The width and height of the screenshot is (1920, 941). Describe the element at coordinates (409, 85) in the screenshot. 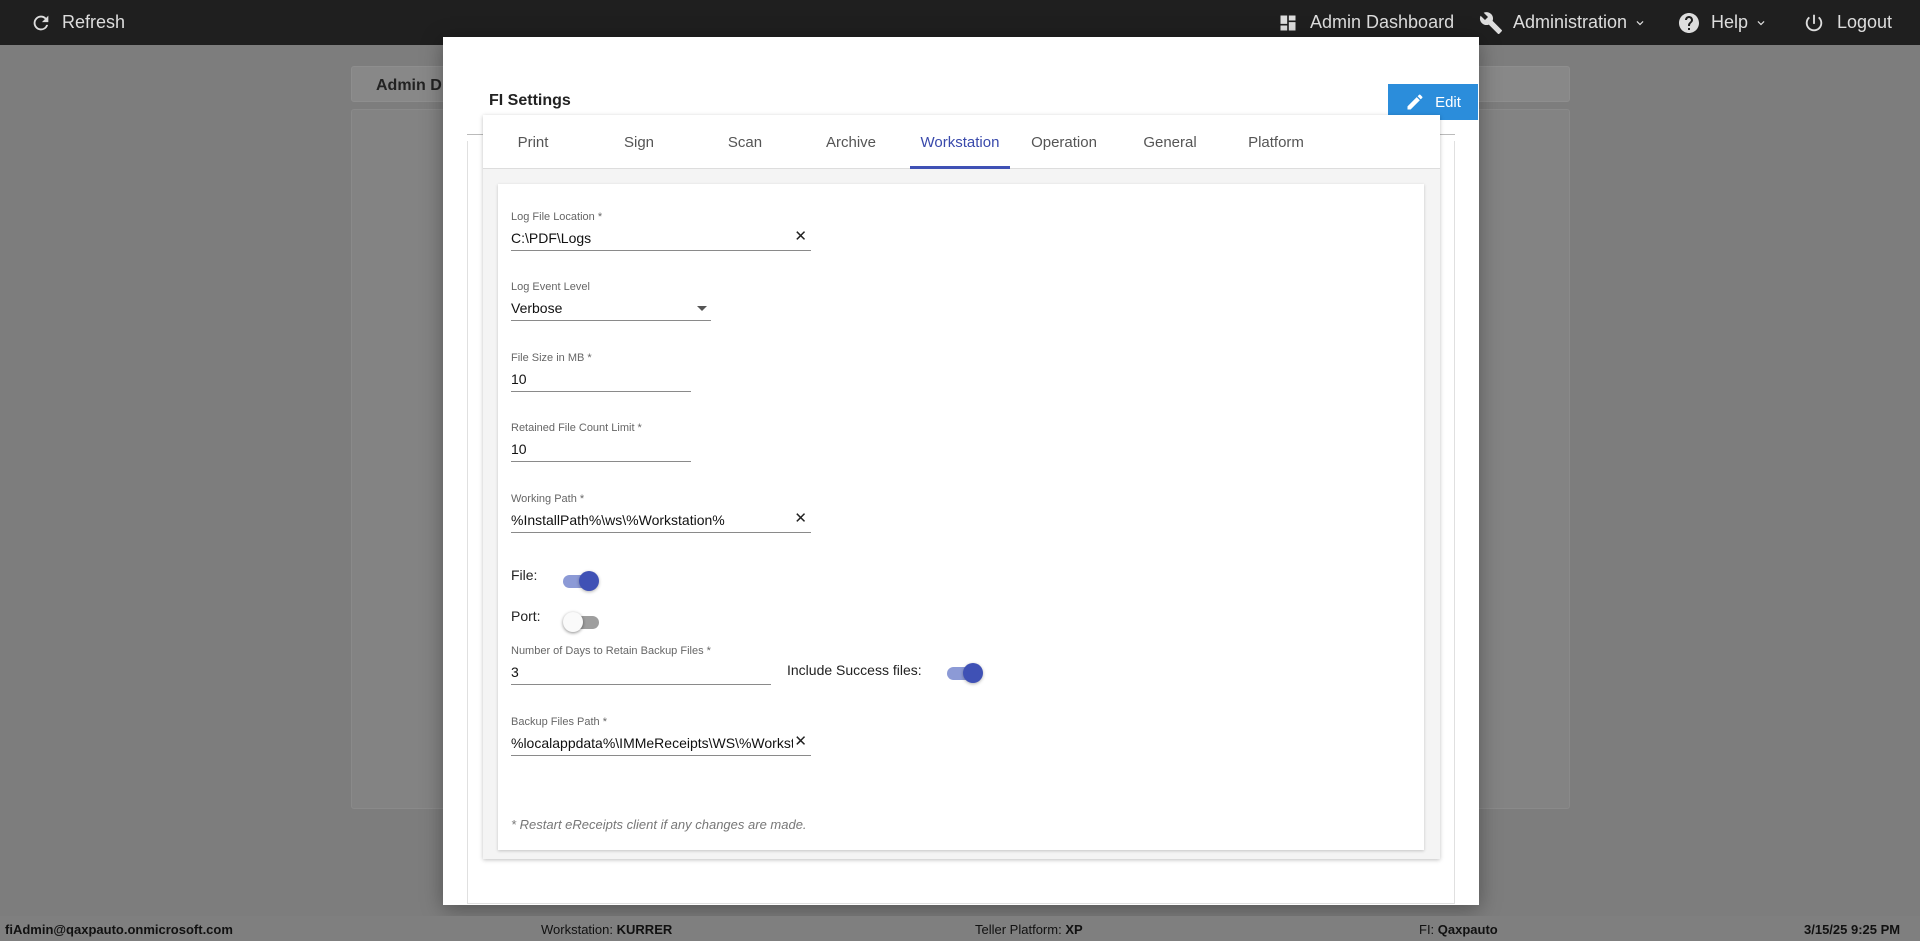

I see `background-card-title: Admin D` at that location.